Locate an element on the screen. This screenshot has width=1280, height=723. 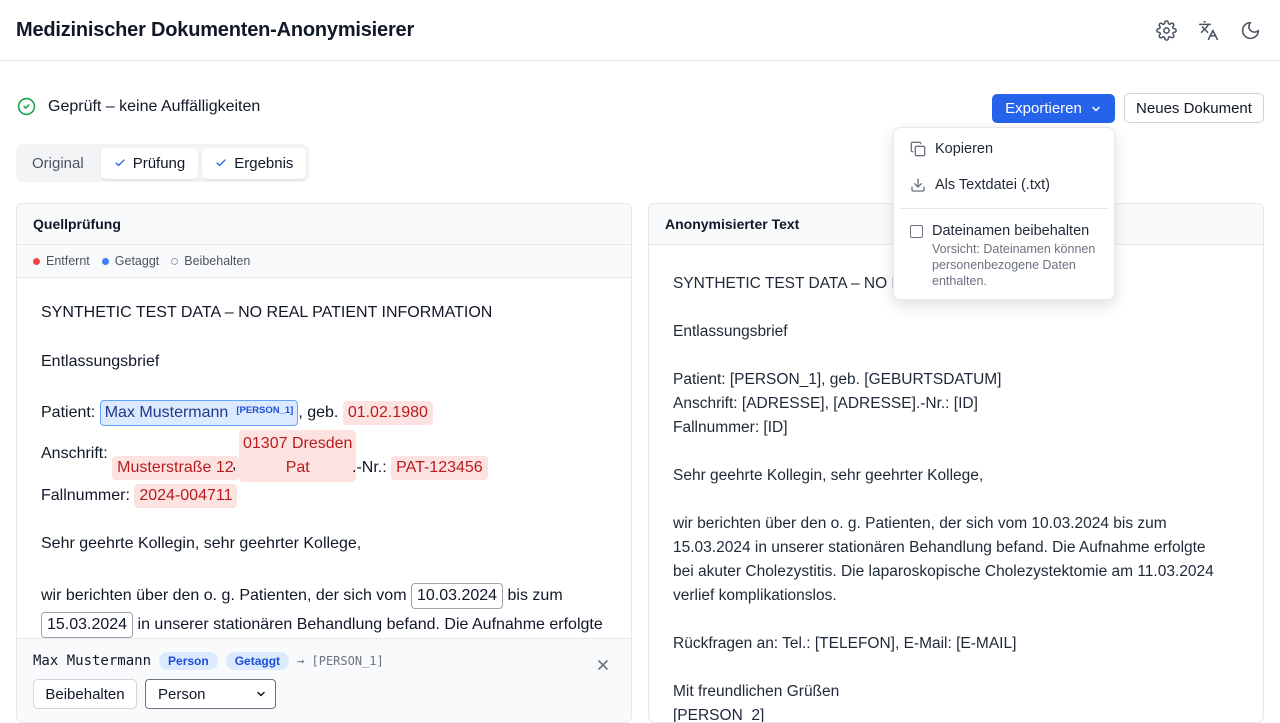
text: bis zum is located at coordinates (535, 595).